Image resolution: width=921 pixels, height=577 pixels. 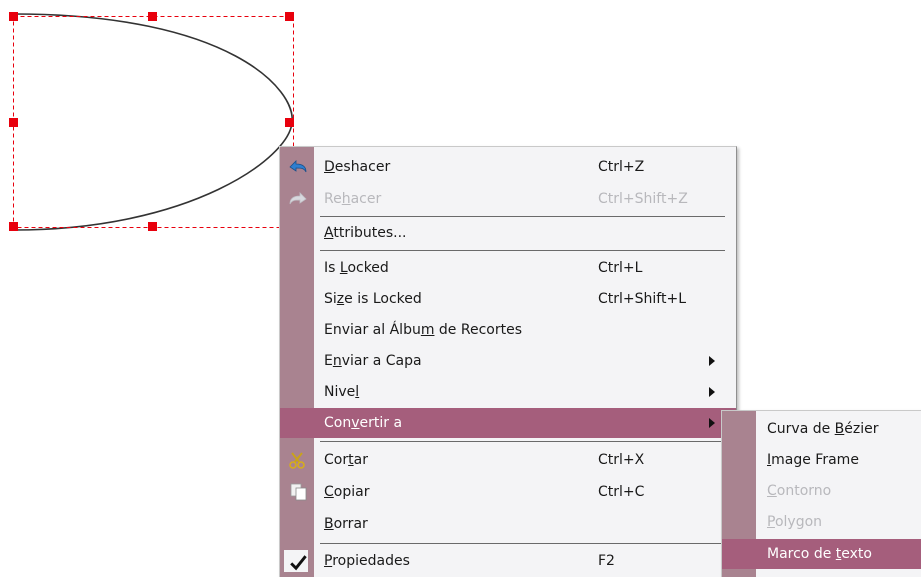 What do you see at coordinates (353, 199) in the screenshot?
I see `menu-item-label: Rehacer` at bounding box center [353, 199].